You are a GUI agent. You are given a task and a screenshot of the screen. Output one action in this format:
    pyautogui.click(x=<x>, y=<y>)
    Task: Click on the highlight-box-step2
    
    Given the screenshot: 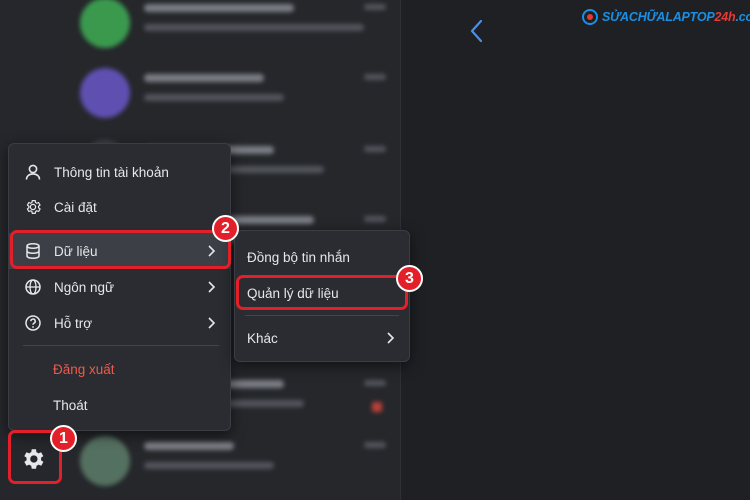 What is the action you would take?
    pyautogui.click(x=120, y=249)
    